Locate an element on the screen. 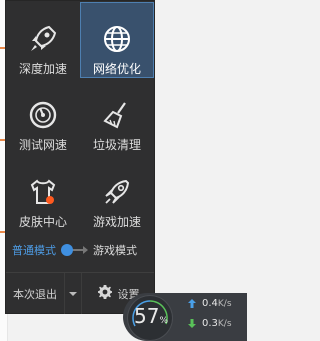 The height and width of the screenshot is (341, 320). exit-button: 本次退出 is located at coordinates (35, 293).